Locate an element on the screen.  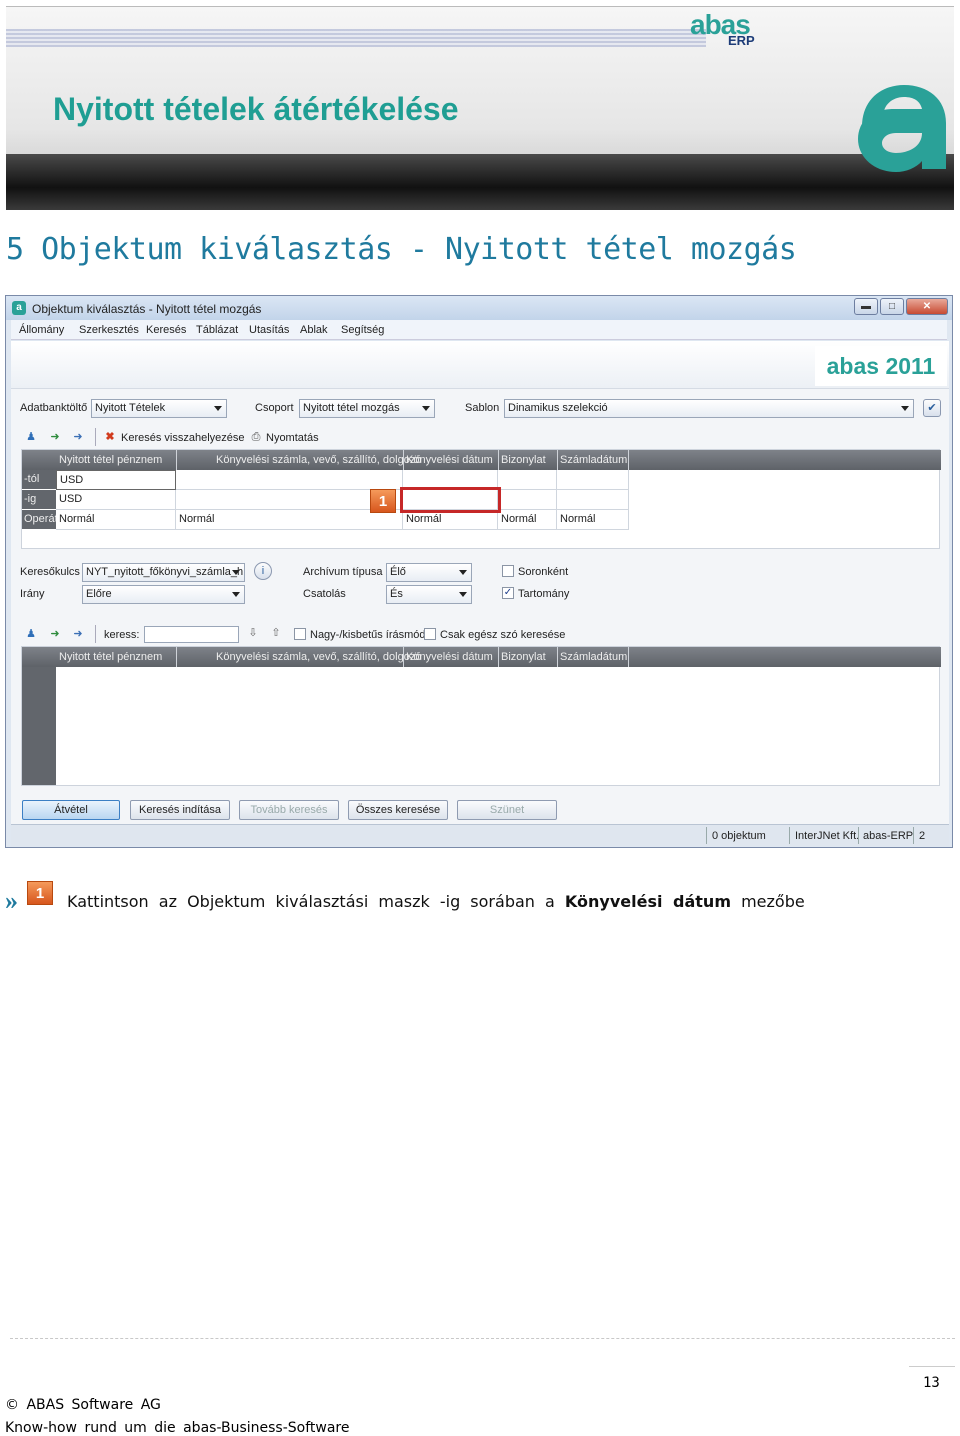
checklist-icon: ✔ is located at coordinates (932, 408).